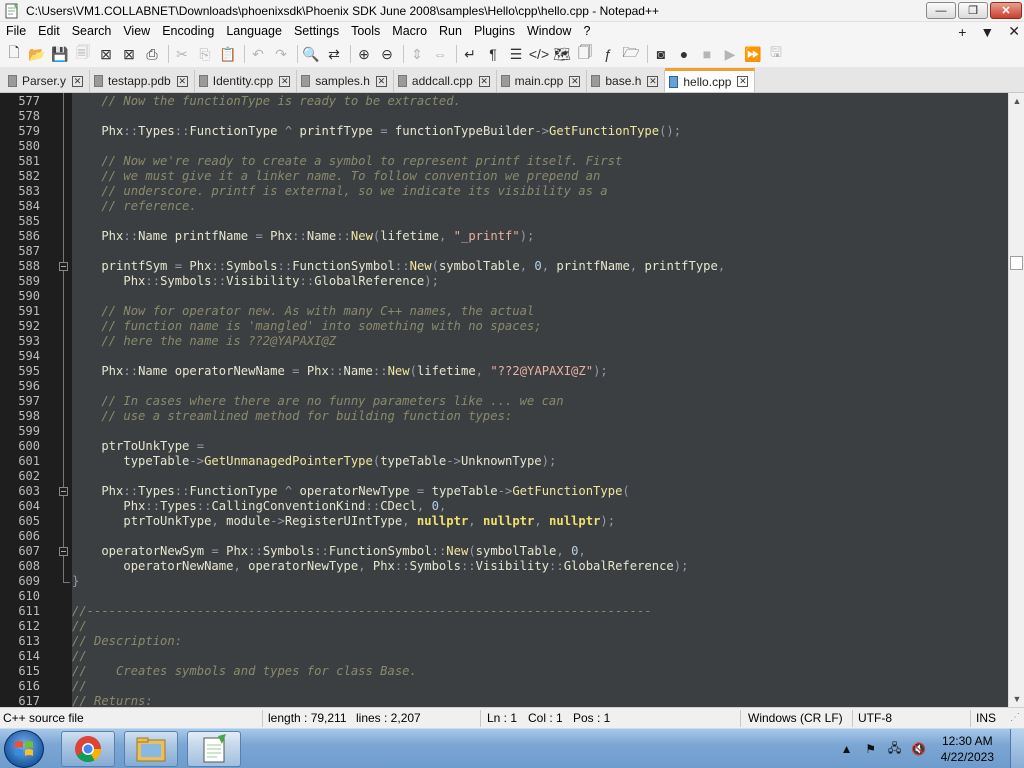 This screenshot has height=768, width=1024. What do you see at coordinates (136, 31) in the screenshot?
I see `menu-view: View` at bounding box center [136, 31].